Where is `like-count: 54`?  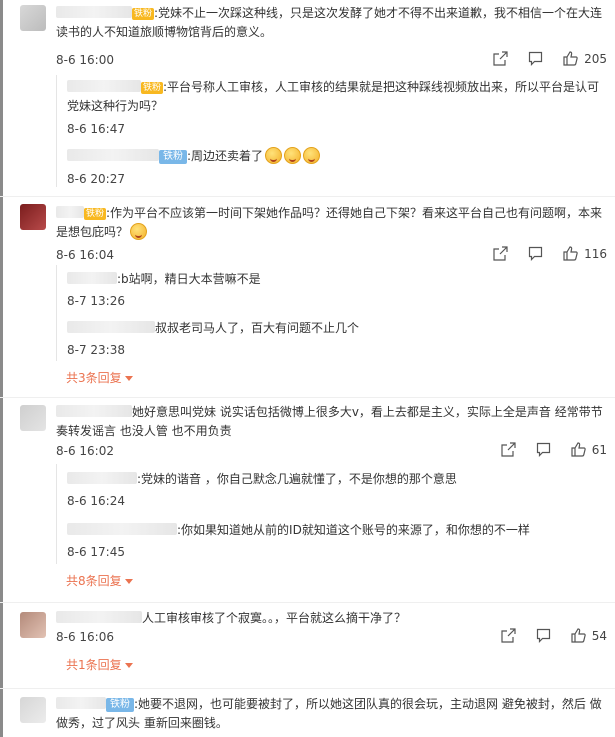 like-count: 54 is located at coordinates (599, 635).